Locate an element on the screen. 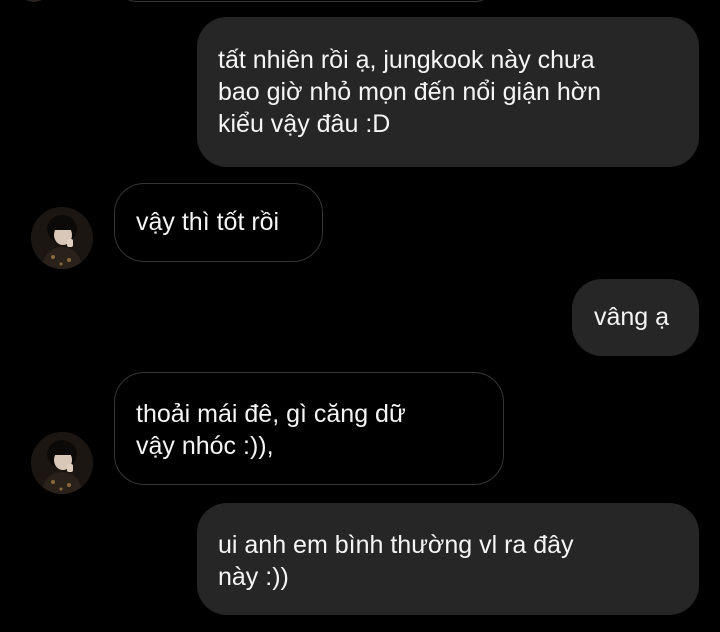  message-bubble-received: thoải mái đê, gì căng dữ vậy nhóc :)), is located at coordinates (309, 428).